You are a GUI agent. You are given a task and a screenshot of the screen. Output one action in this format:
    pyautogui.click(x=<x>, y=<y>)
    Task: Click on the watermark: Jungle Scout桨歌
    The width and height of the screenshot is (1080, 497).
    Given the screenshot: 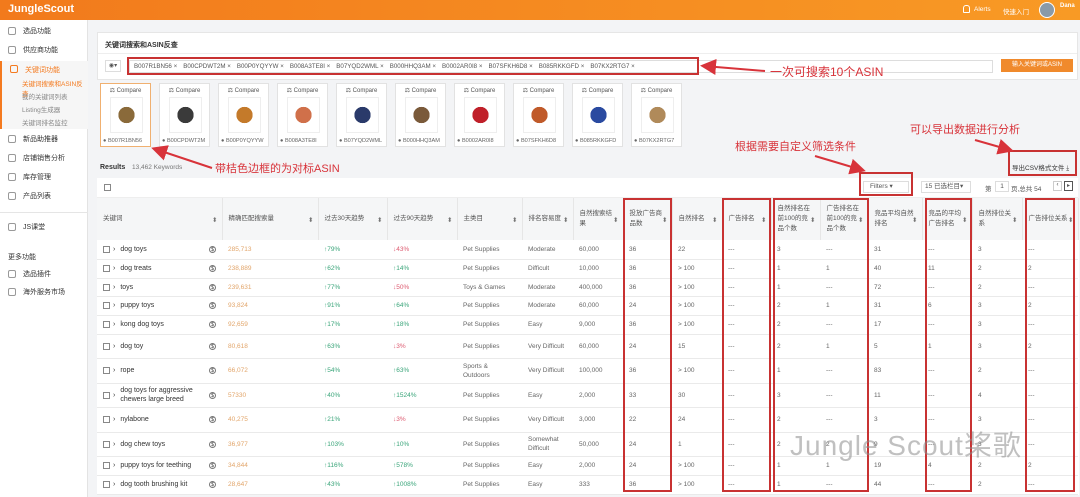 What is the action you would take?
    pyautogui.click(x=906, y=445)
    